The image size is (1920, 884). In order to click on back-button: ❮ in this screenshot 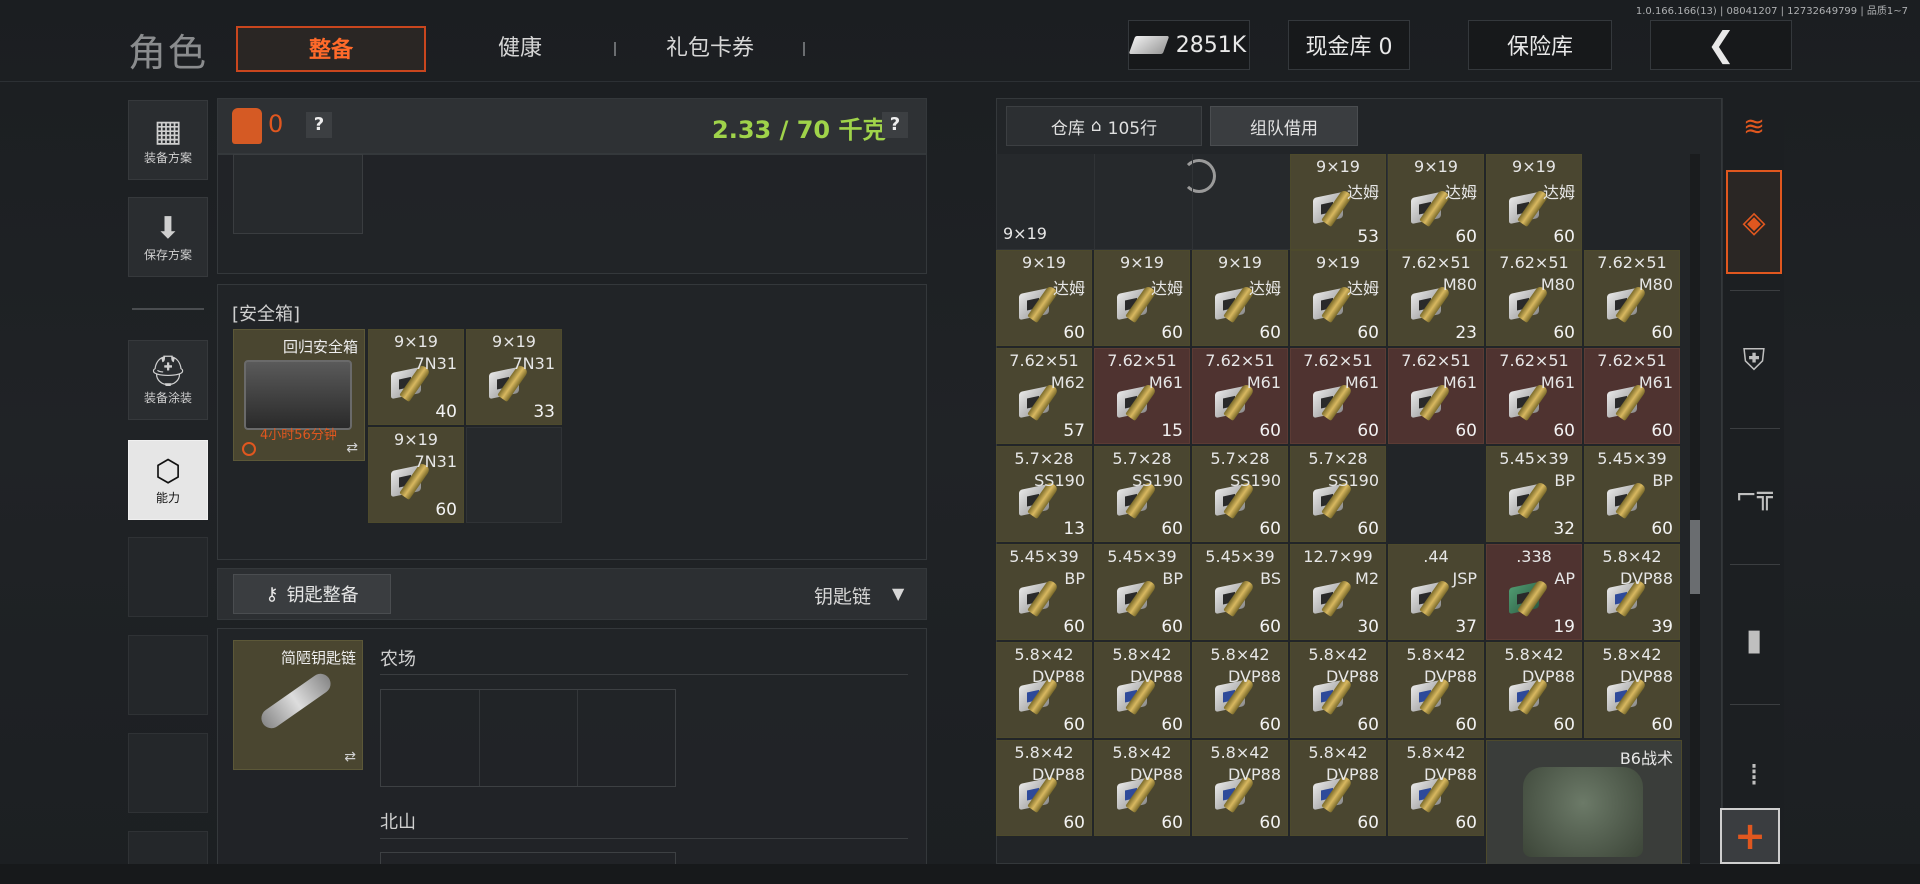, I will do `click(1721, 45)`.